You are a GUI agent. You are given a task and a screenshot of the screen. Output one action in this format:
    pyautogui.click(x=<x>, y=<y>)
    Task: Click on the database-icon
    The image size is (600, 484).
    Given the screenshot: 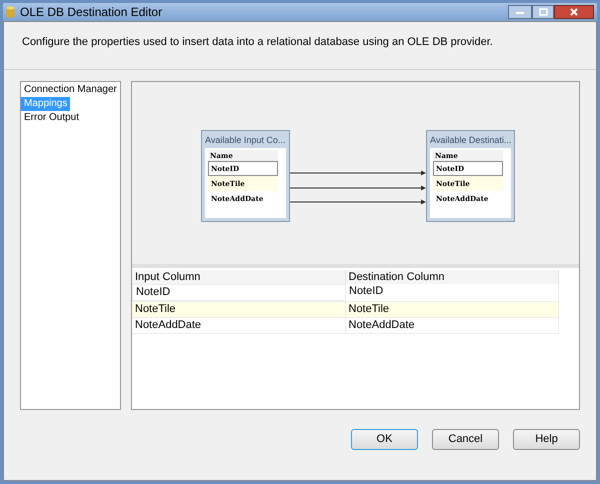 What is the action you would take?
    pyautogui.click(x=10, y=12)
    